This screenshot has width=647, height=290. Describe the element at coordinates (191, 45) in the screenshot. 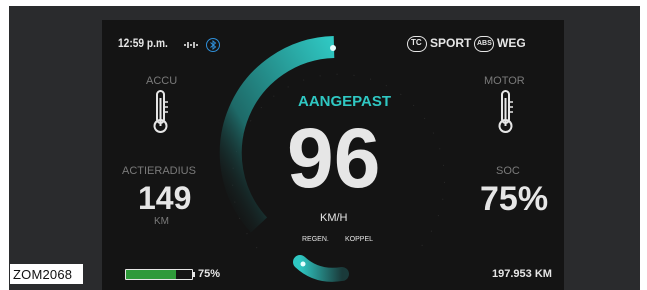

I see `signal-dots-icon` at that location.